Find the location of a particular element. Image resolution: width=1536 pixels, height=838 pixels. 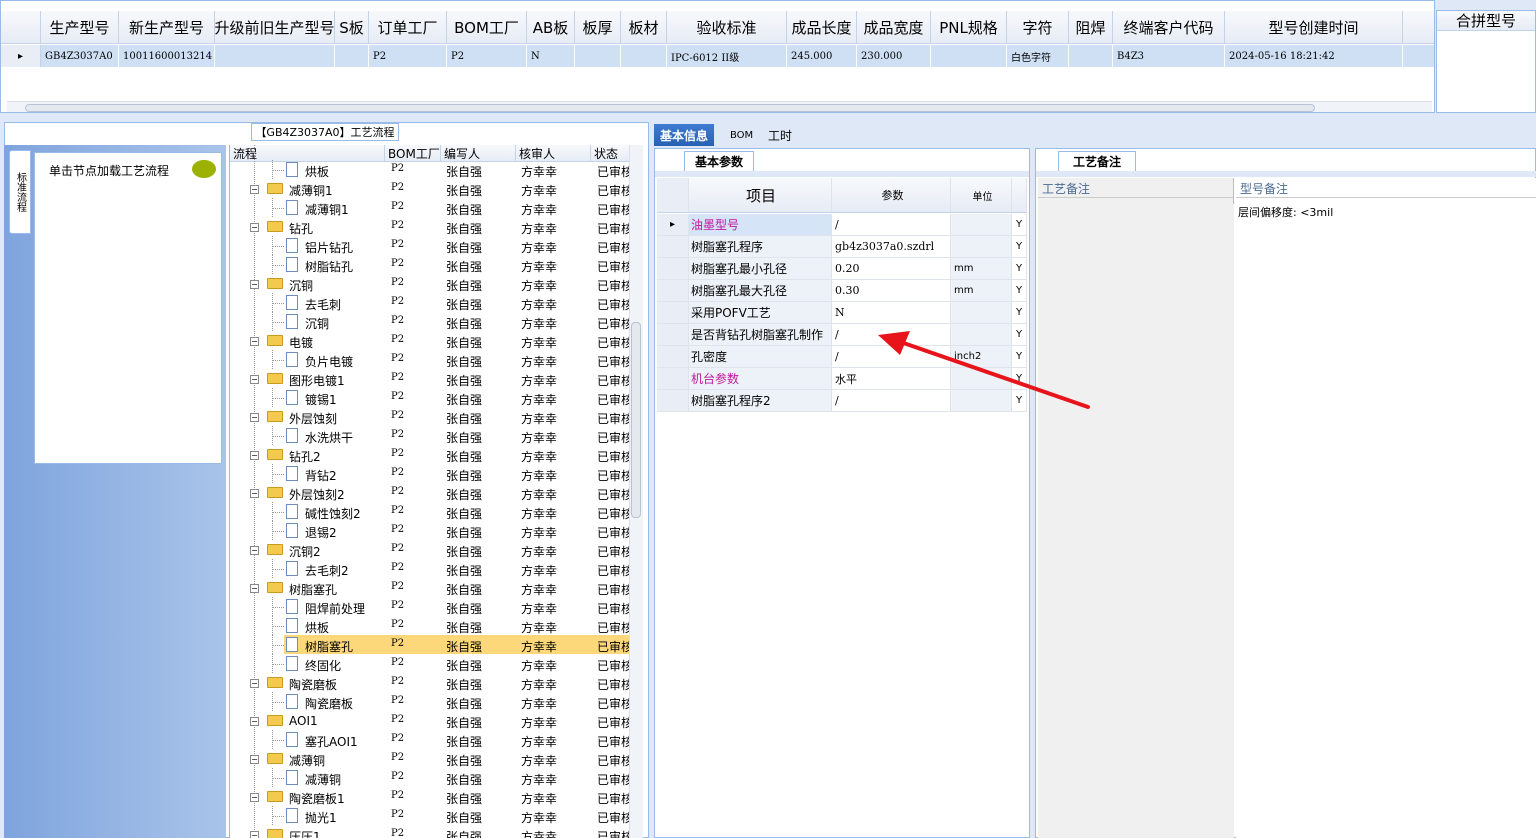

tree-row: − 减薄铜 P2 张自强 方幸幸 已审核 is located at coordinates (429, 758).